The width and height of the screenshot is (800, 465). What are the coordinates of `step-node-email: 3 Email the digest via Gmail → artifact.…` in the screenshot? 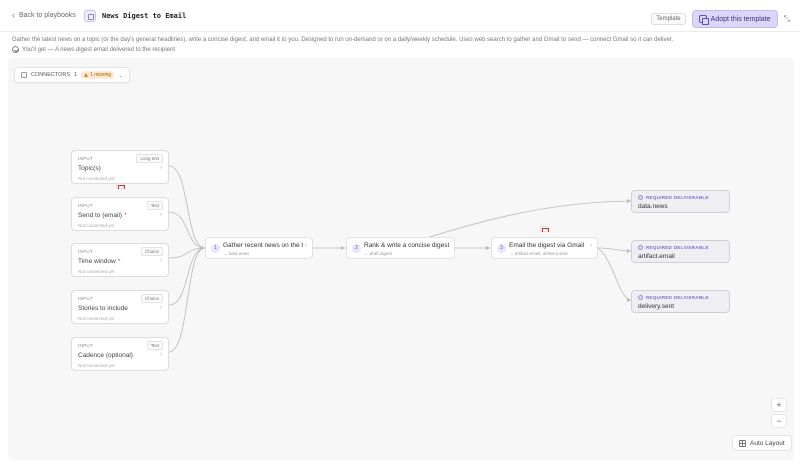 It's located at (544, 248).